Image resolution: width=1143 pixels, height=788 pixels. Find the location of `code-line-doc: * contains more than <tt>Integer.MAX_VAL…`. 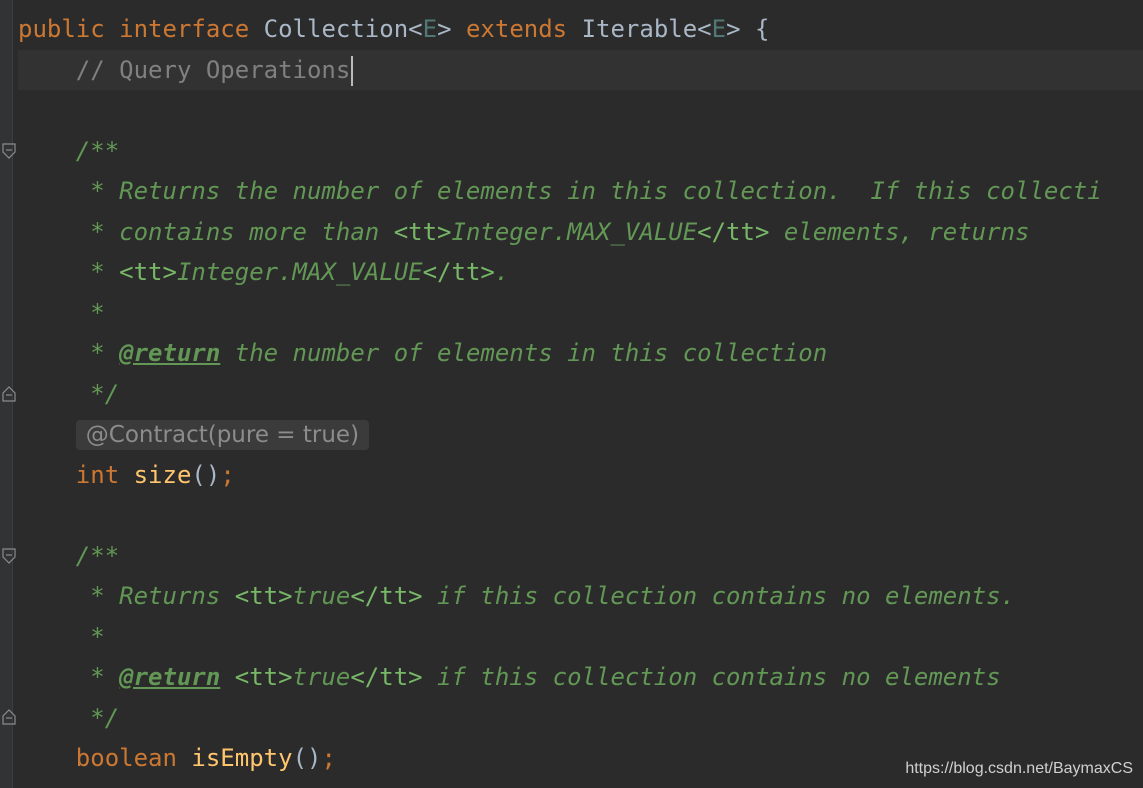

code-line-doc: * contains more than <tt>Integer.MAX_VAL… is located at coordinates (580, 232).